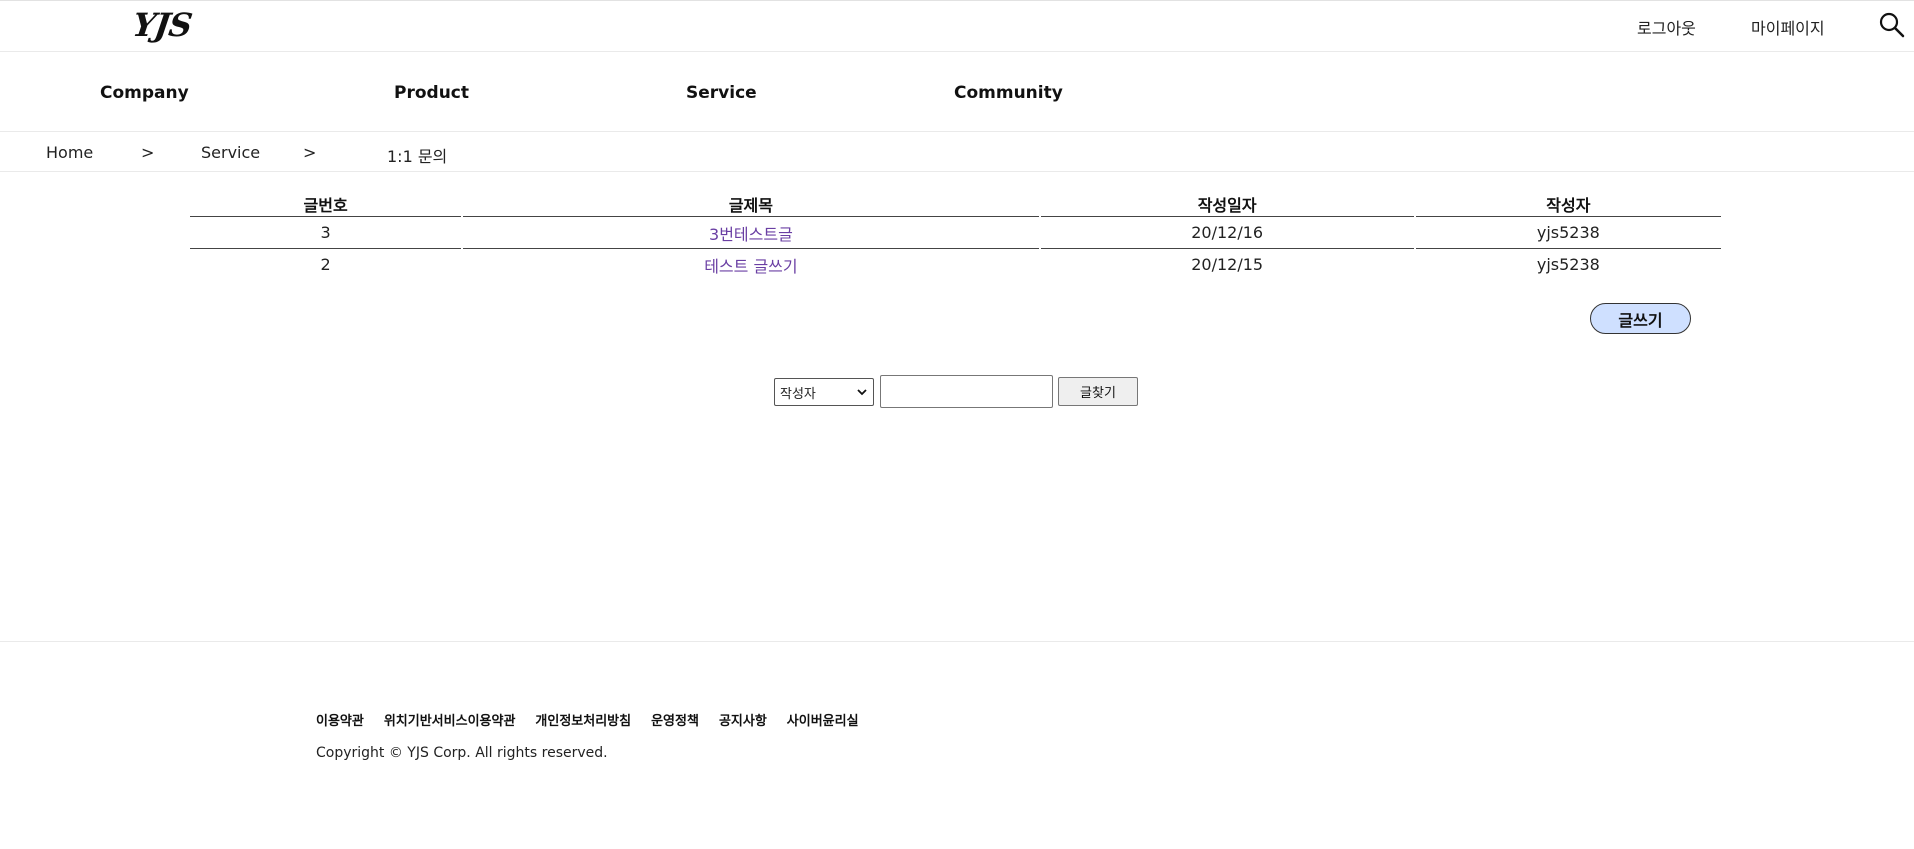 This screenshot has width=1914, height=849. I want to click on logout-link: 로그아웃, so click(1666, 27).